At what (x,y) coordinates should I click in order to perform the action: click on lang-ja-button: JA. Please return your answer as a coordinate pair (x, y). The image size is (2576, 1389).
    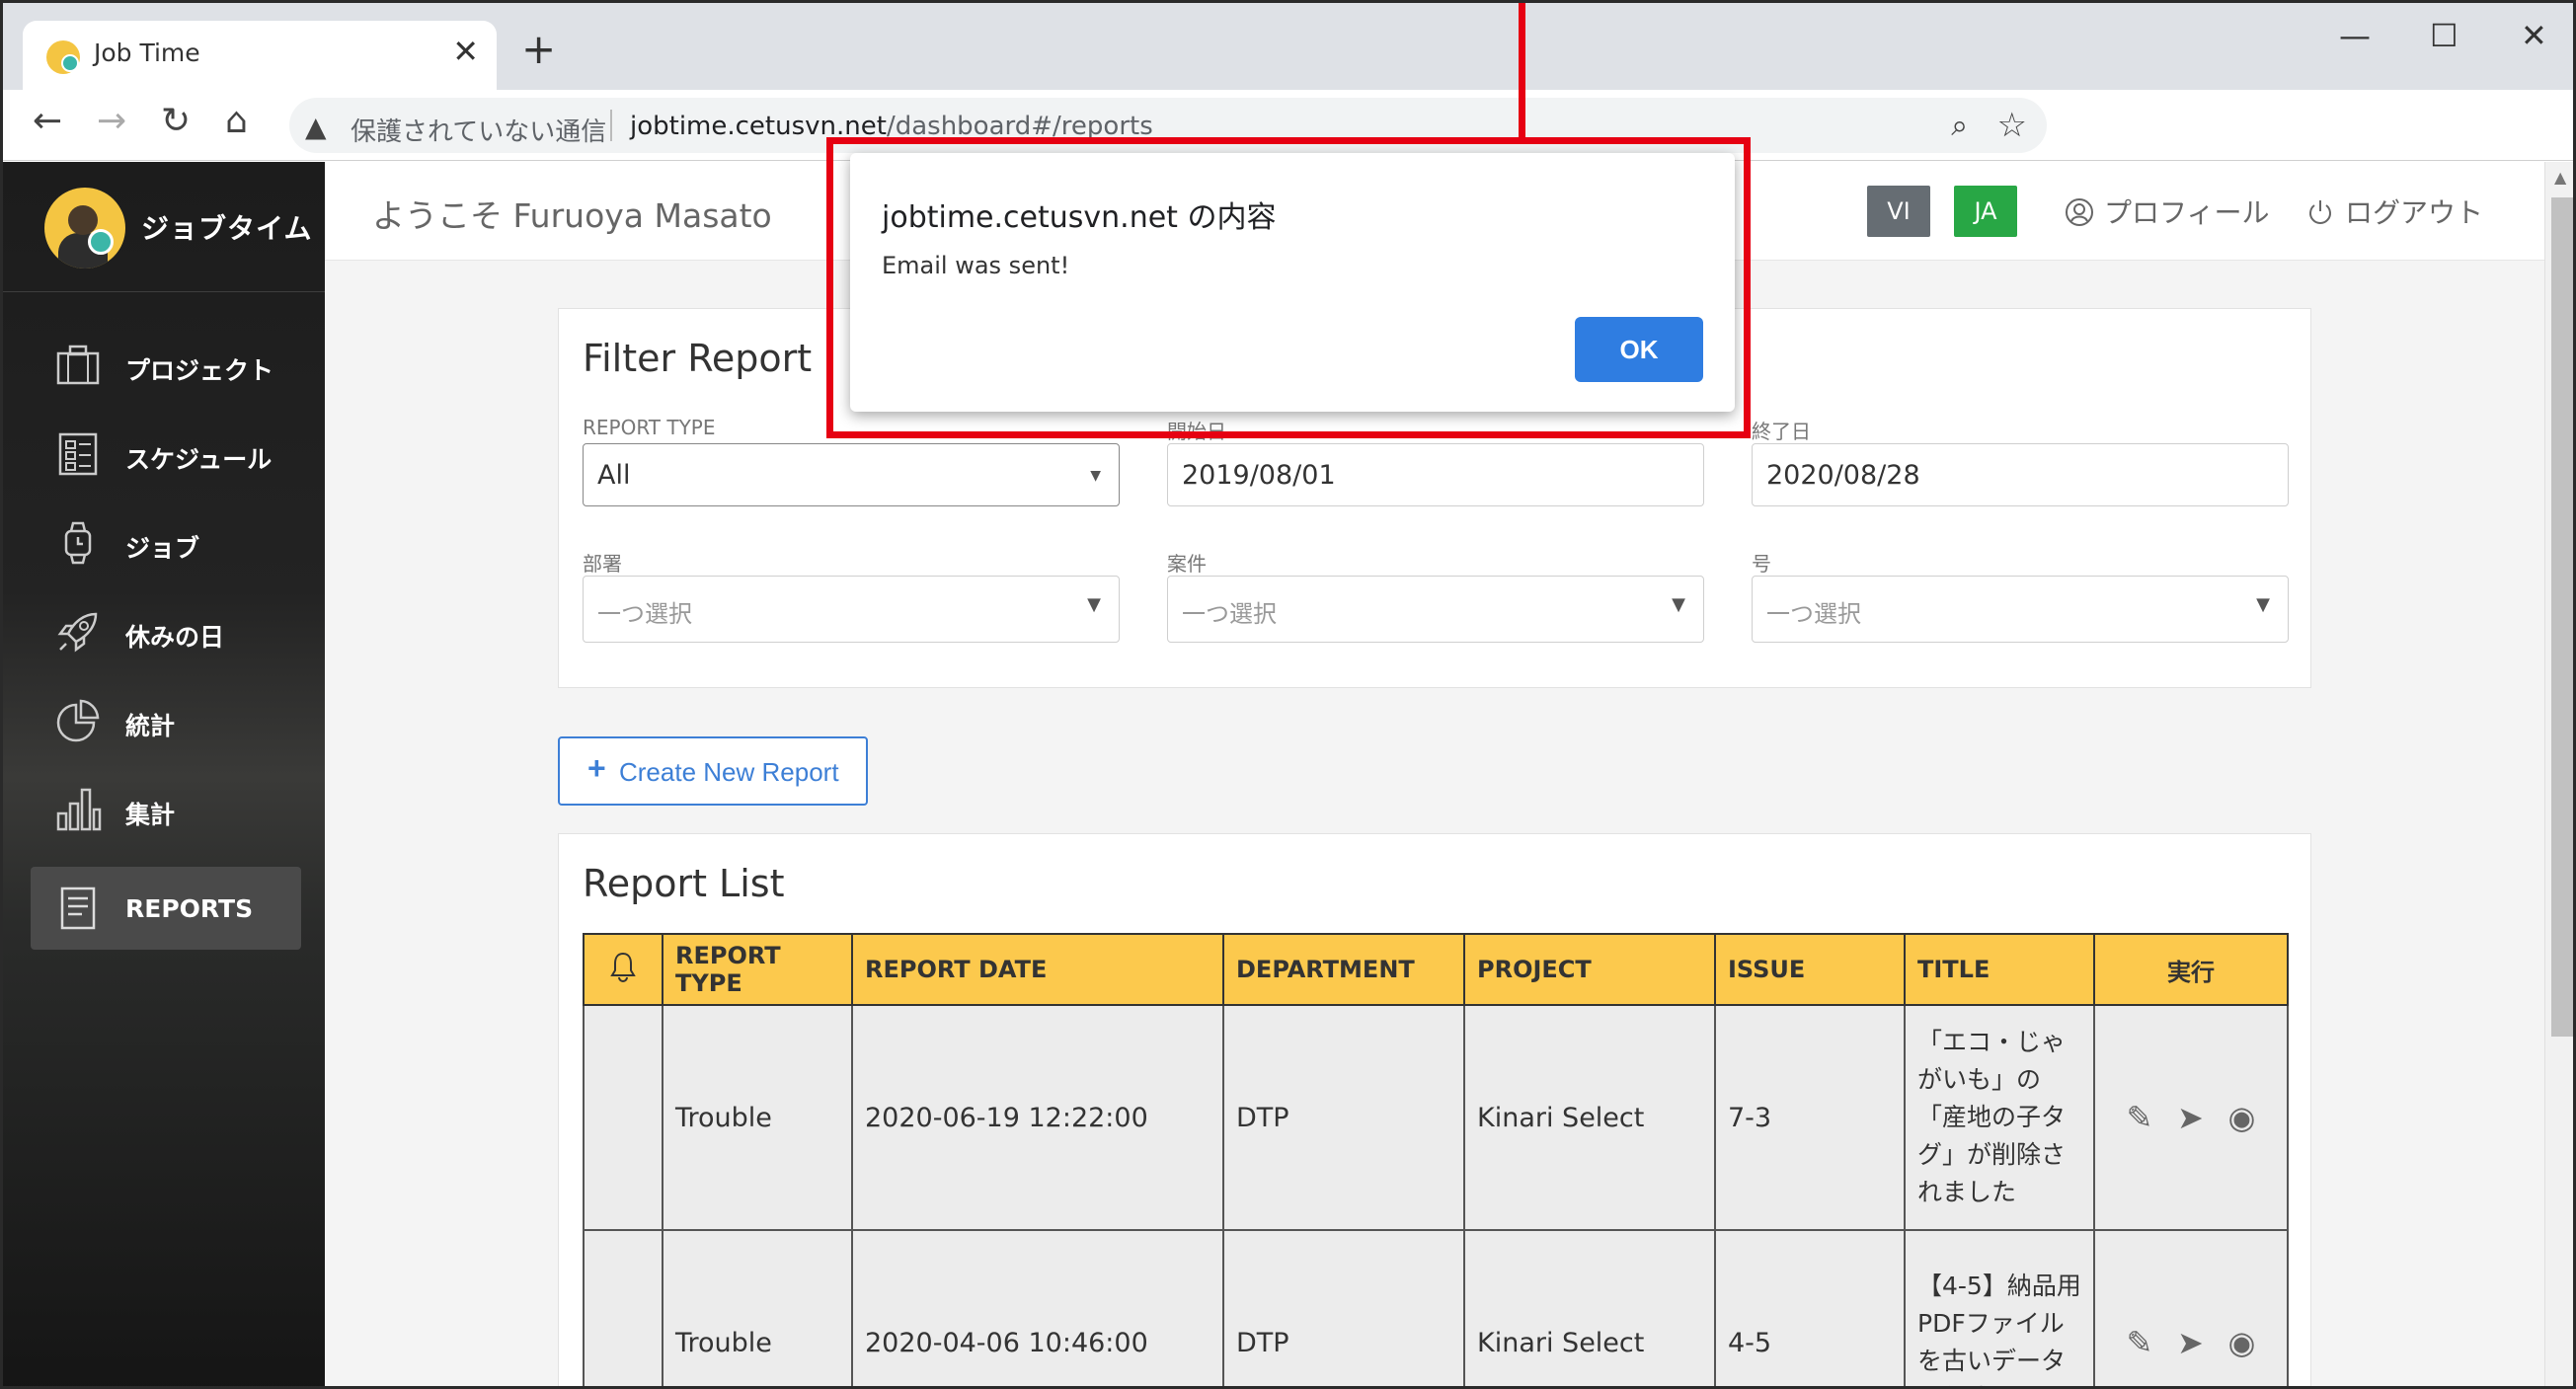
    Looking at the image, I should click on (1985, 212).